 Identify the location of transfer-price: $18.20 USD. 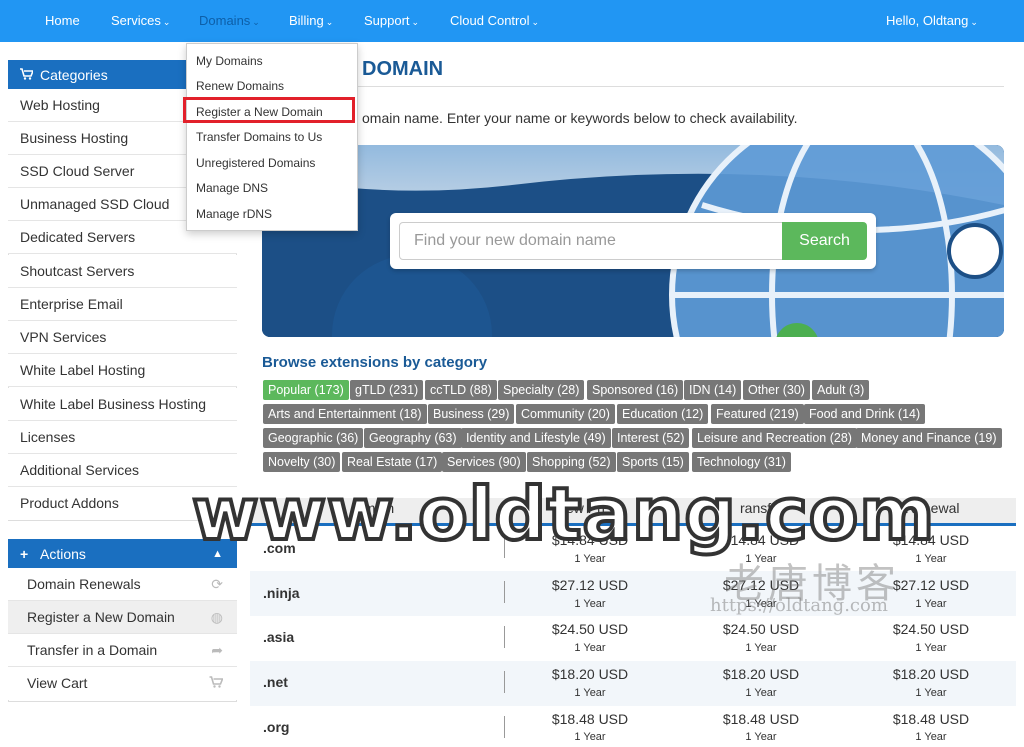
(761, 674).